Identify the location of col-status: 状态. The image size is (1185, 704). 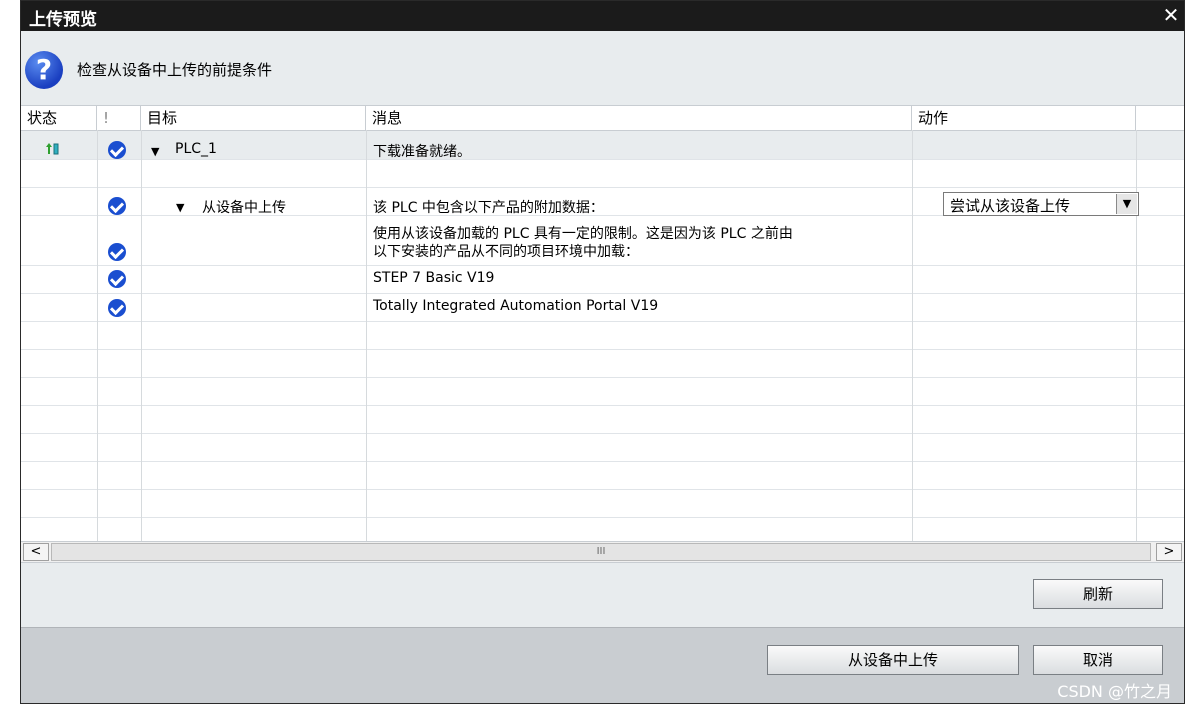
(59, 118).